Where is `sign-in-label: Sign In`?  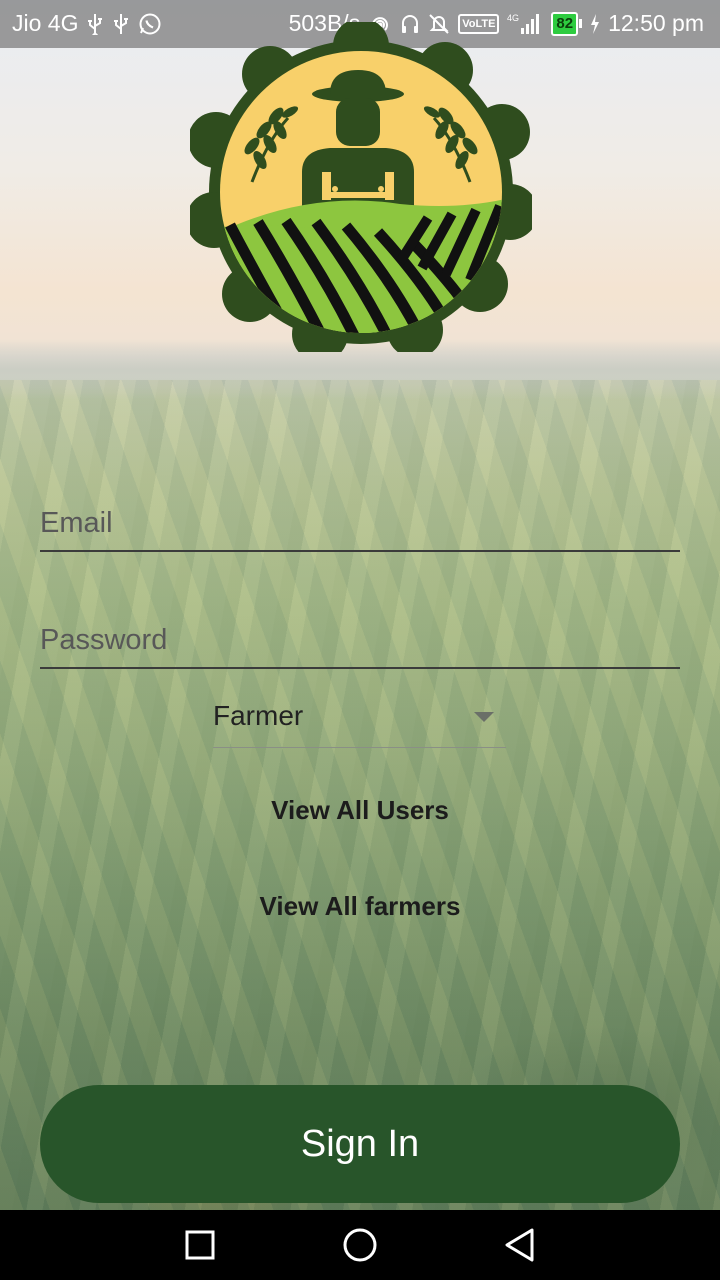
sign-in-label: Sign In is located at coordinates (360, 1143).